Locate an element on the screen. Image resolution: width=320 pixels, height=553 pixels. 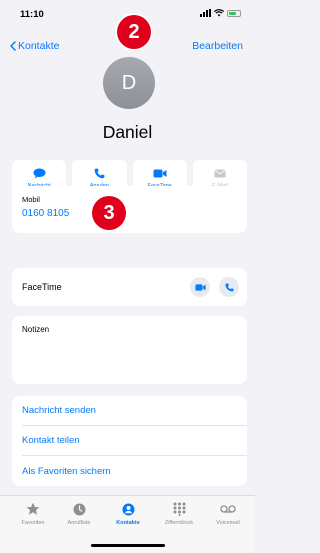
voicemail-icon is located at coordinates (228, 509).